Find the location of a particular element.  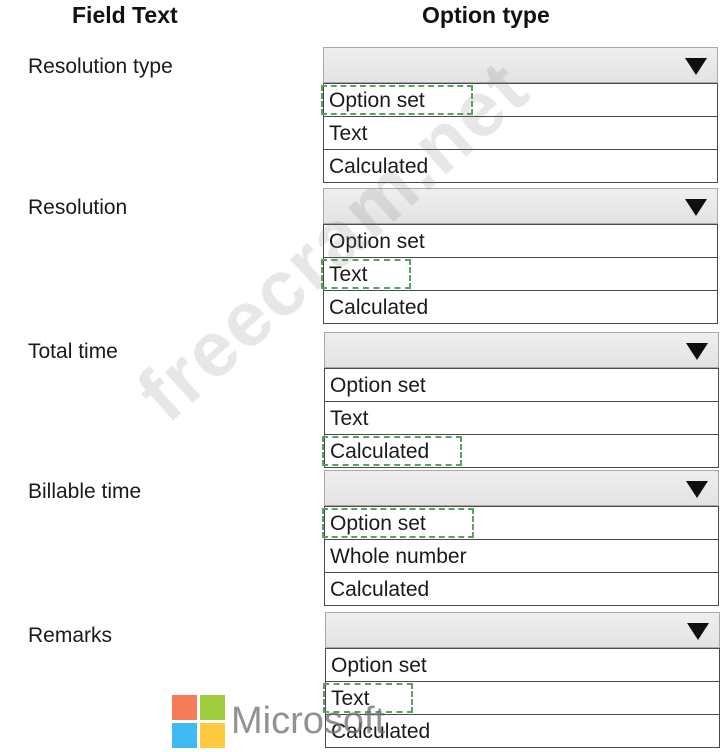

remarks-select: Option set Text Calculated is located at coordinates (521, 680).